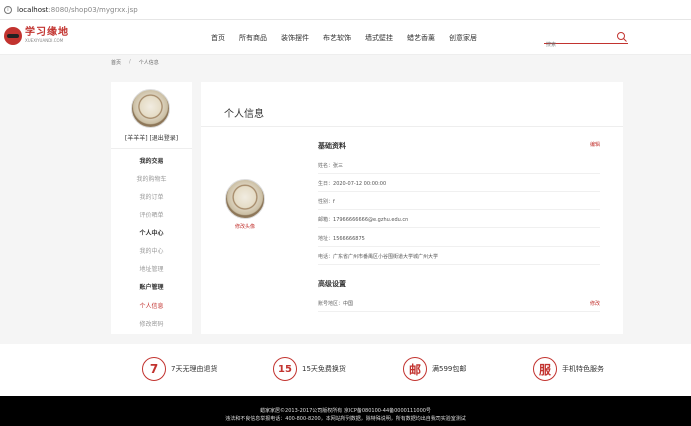 The height and width of the screenshot is (426, 691). What do you see at coordinates (326, 166) in the screenshot?
I see `field-label: 姓名：` at bounding box center [326, 166].